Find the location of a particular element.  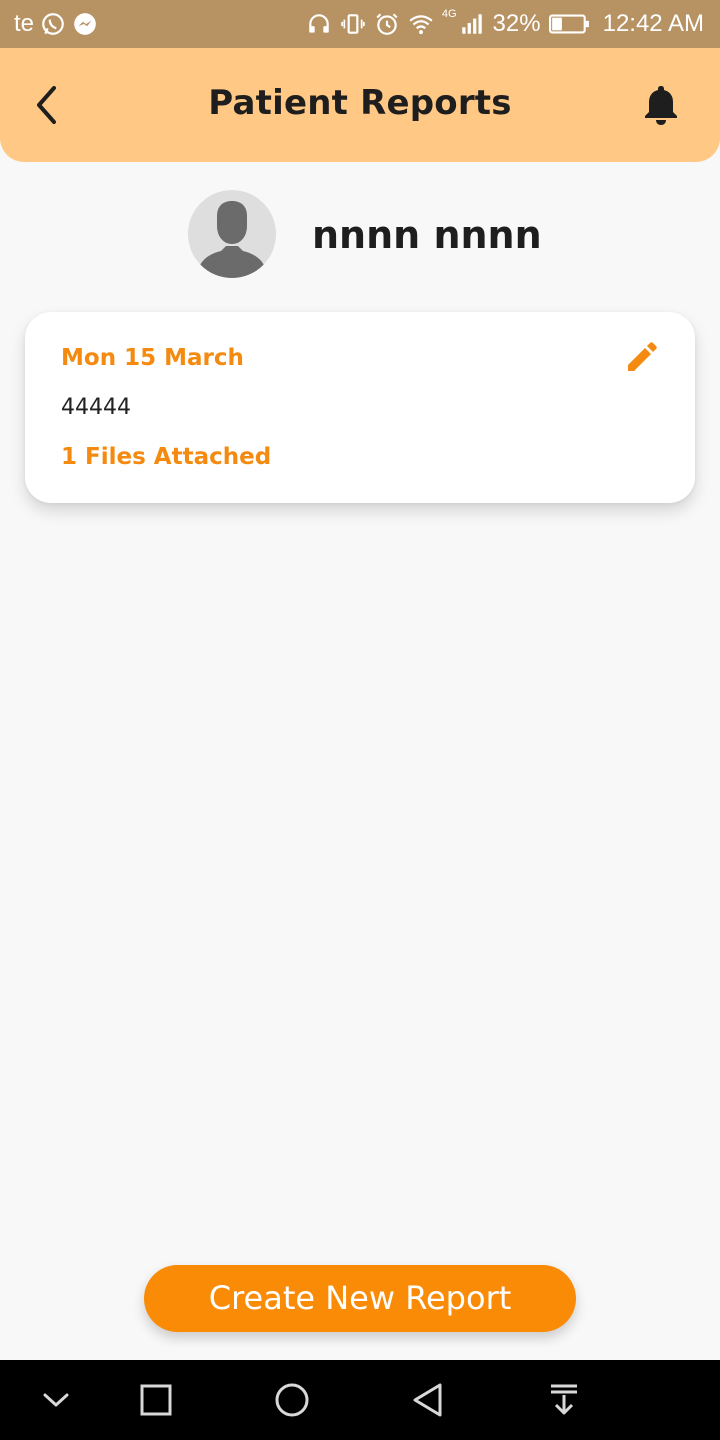

notifications-button is located at coordinates (661, 105).